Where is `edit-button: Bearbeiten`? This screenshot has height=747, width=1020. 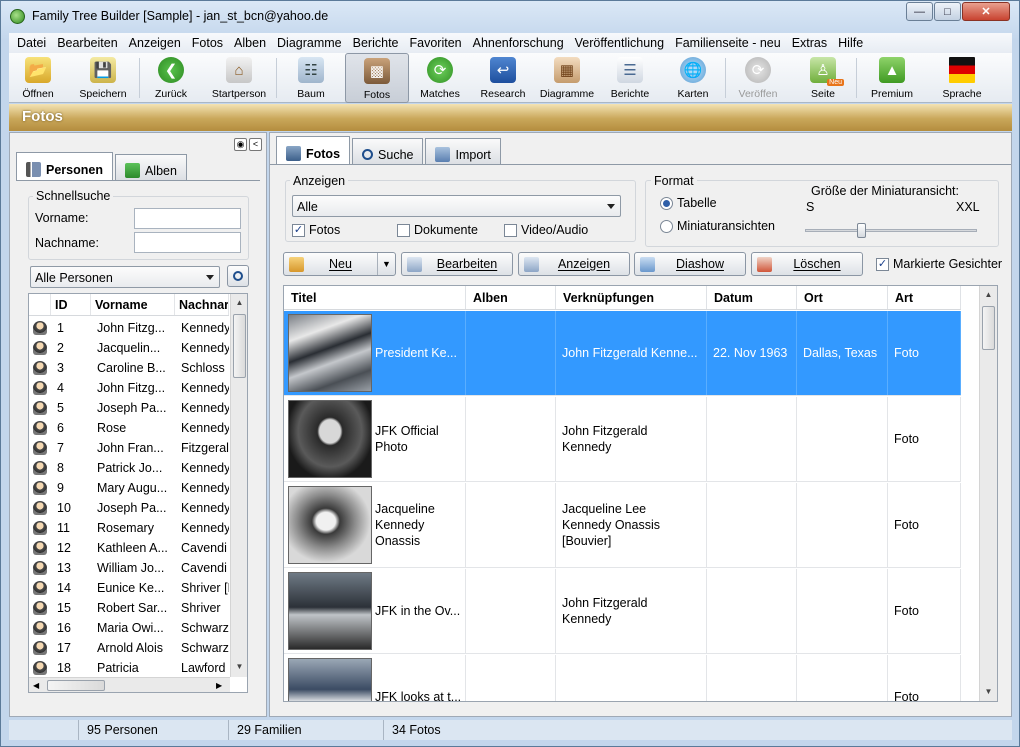
edit-button: Bearbeiten is located at coordinates (457, 264).